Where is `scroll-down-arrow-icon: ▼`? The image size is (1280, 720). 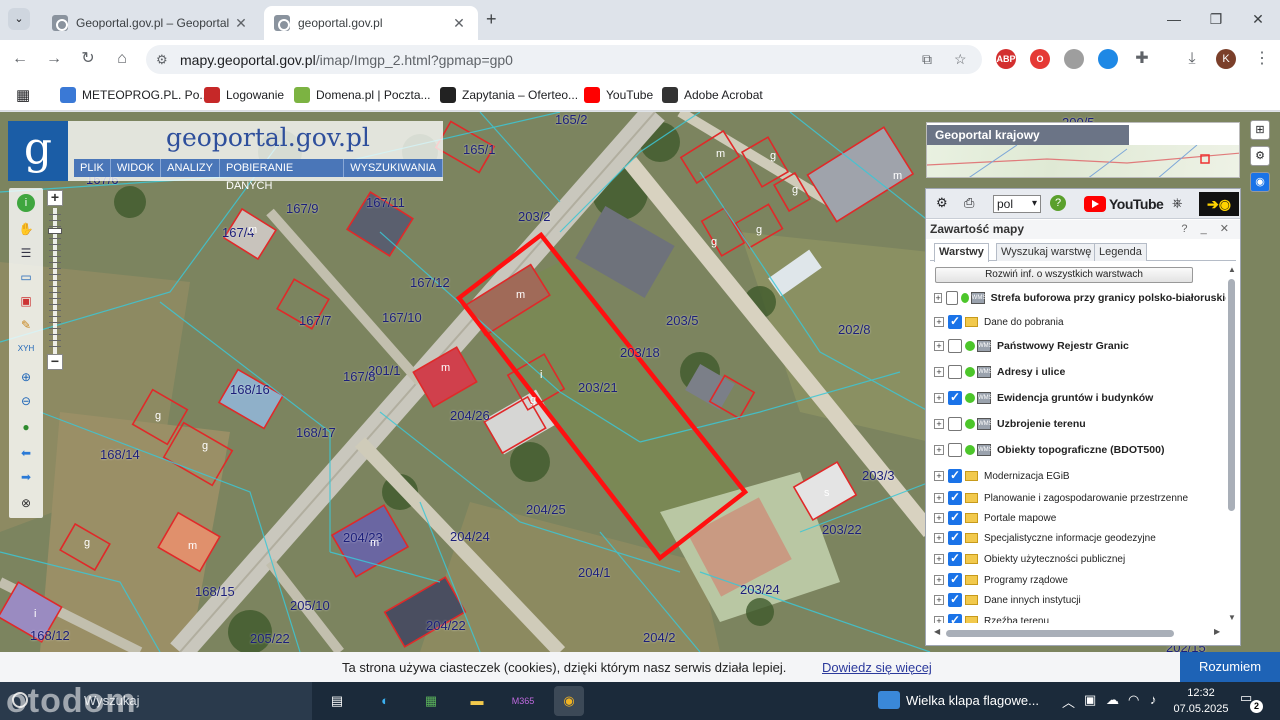
scroll-down-arrow-icon: ▼ is located at coordinates (1232, 617).